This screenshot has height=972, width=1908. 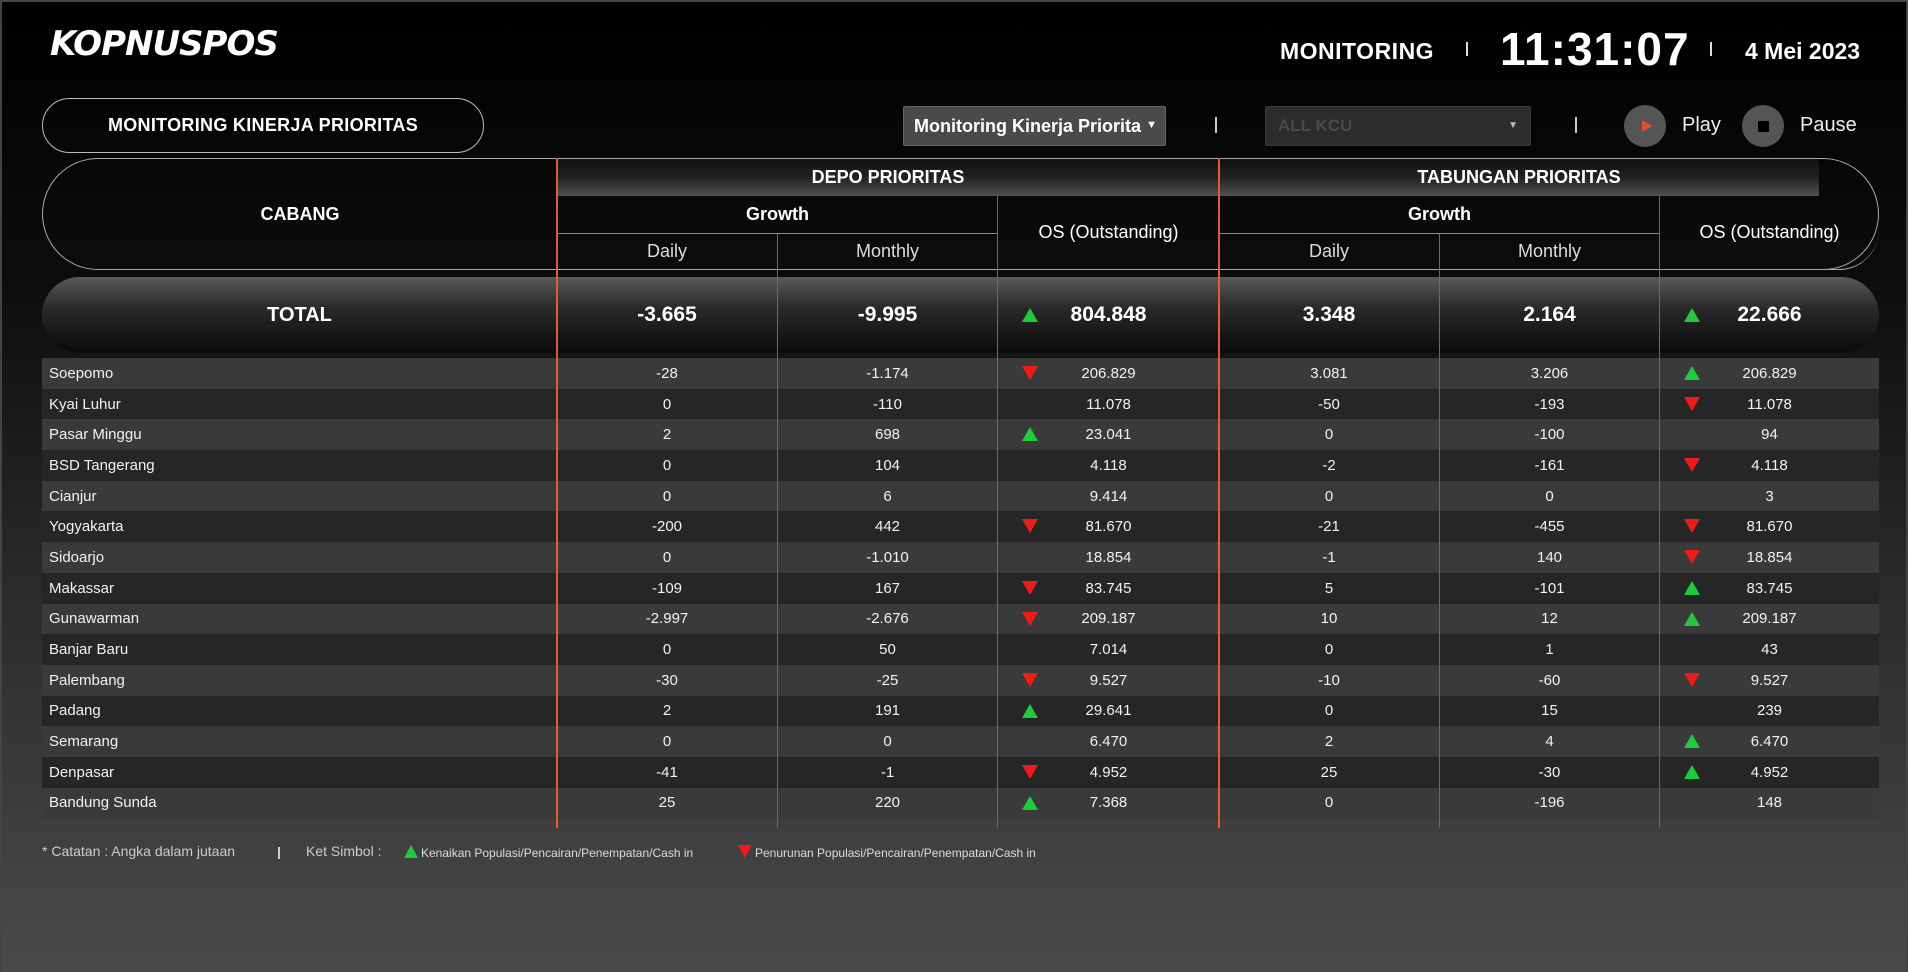 What do you see at coordinates (1769, 496) in the screenshot?
I see `tab-os-value: 3` at bounding box center [1769, 496].